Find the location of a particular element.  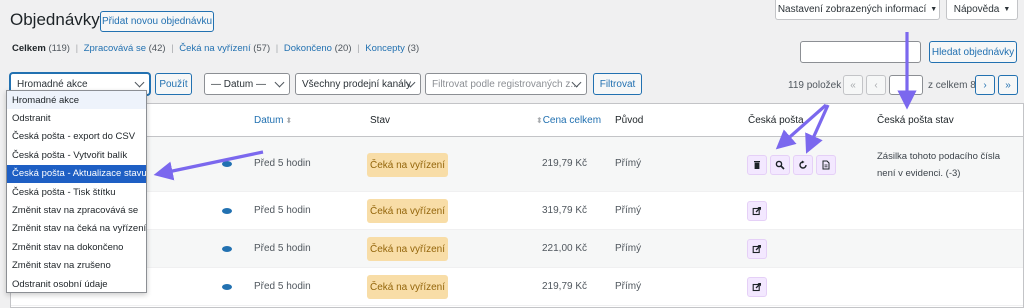

column-date: Datum ⬍ is located at coordinates (273, 120).